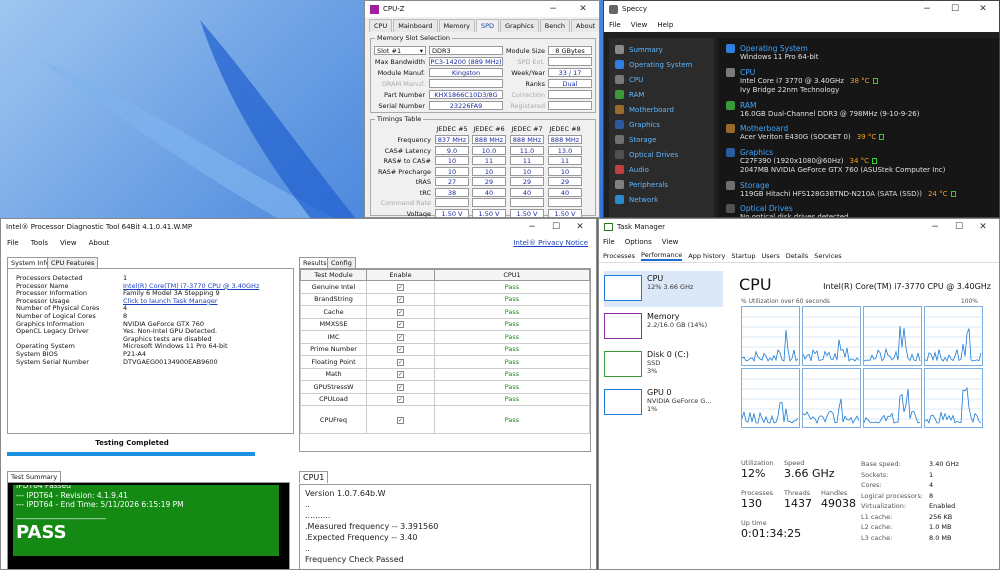 The height and width of the screenshot is (570, 1000). Describe the element at coordinates (797, 256) in the screenshot. I see `tab-details: Details` at that location.